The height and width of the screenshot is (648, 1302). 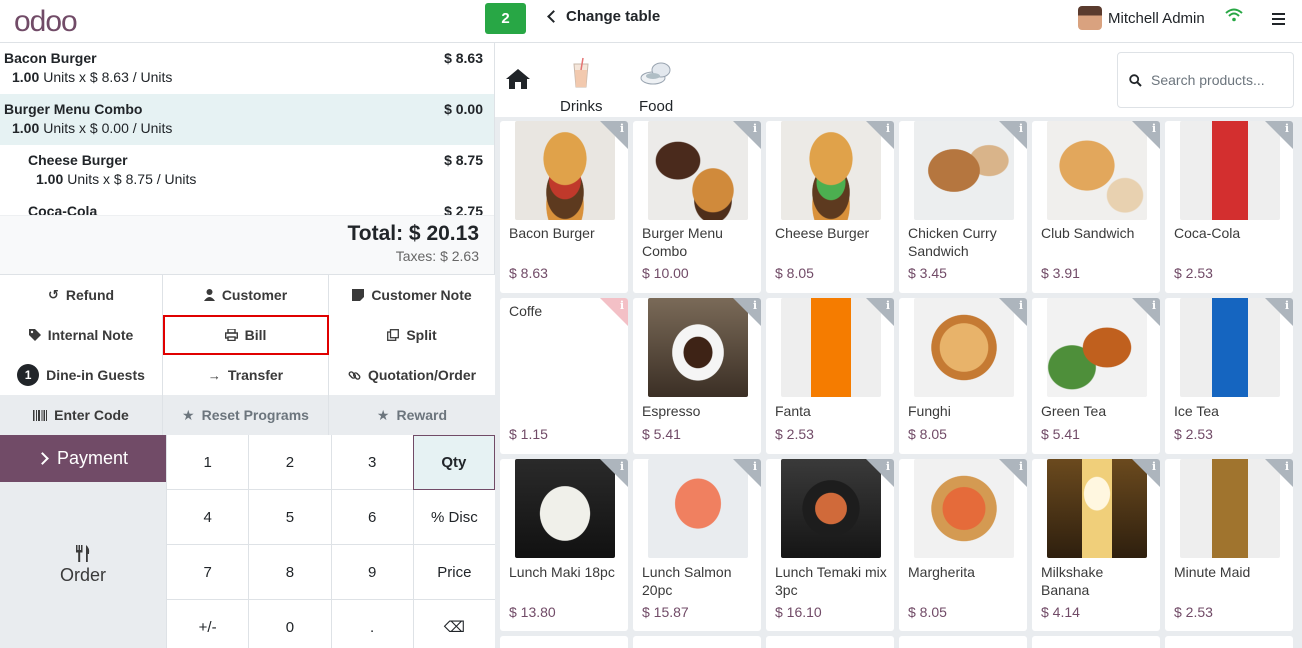 I want to click on product-card: i Milkshake Banana $ 4.14, so click(x=1096, y=545).